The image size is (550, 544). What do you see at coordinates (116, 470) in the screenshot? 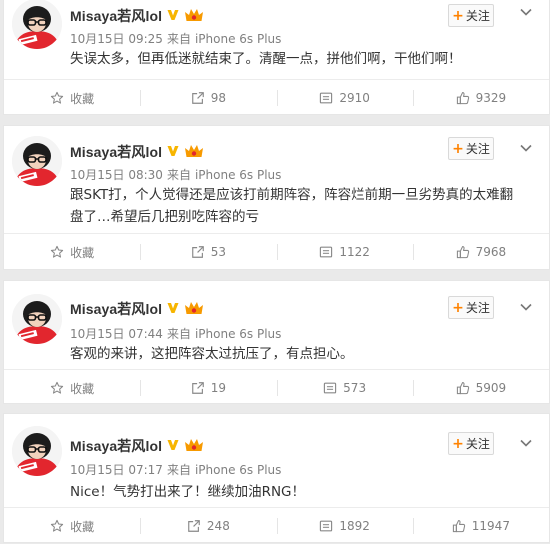
I see `post-time: 10月15日 07:17` at bounding box center [116, 470].